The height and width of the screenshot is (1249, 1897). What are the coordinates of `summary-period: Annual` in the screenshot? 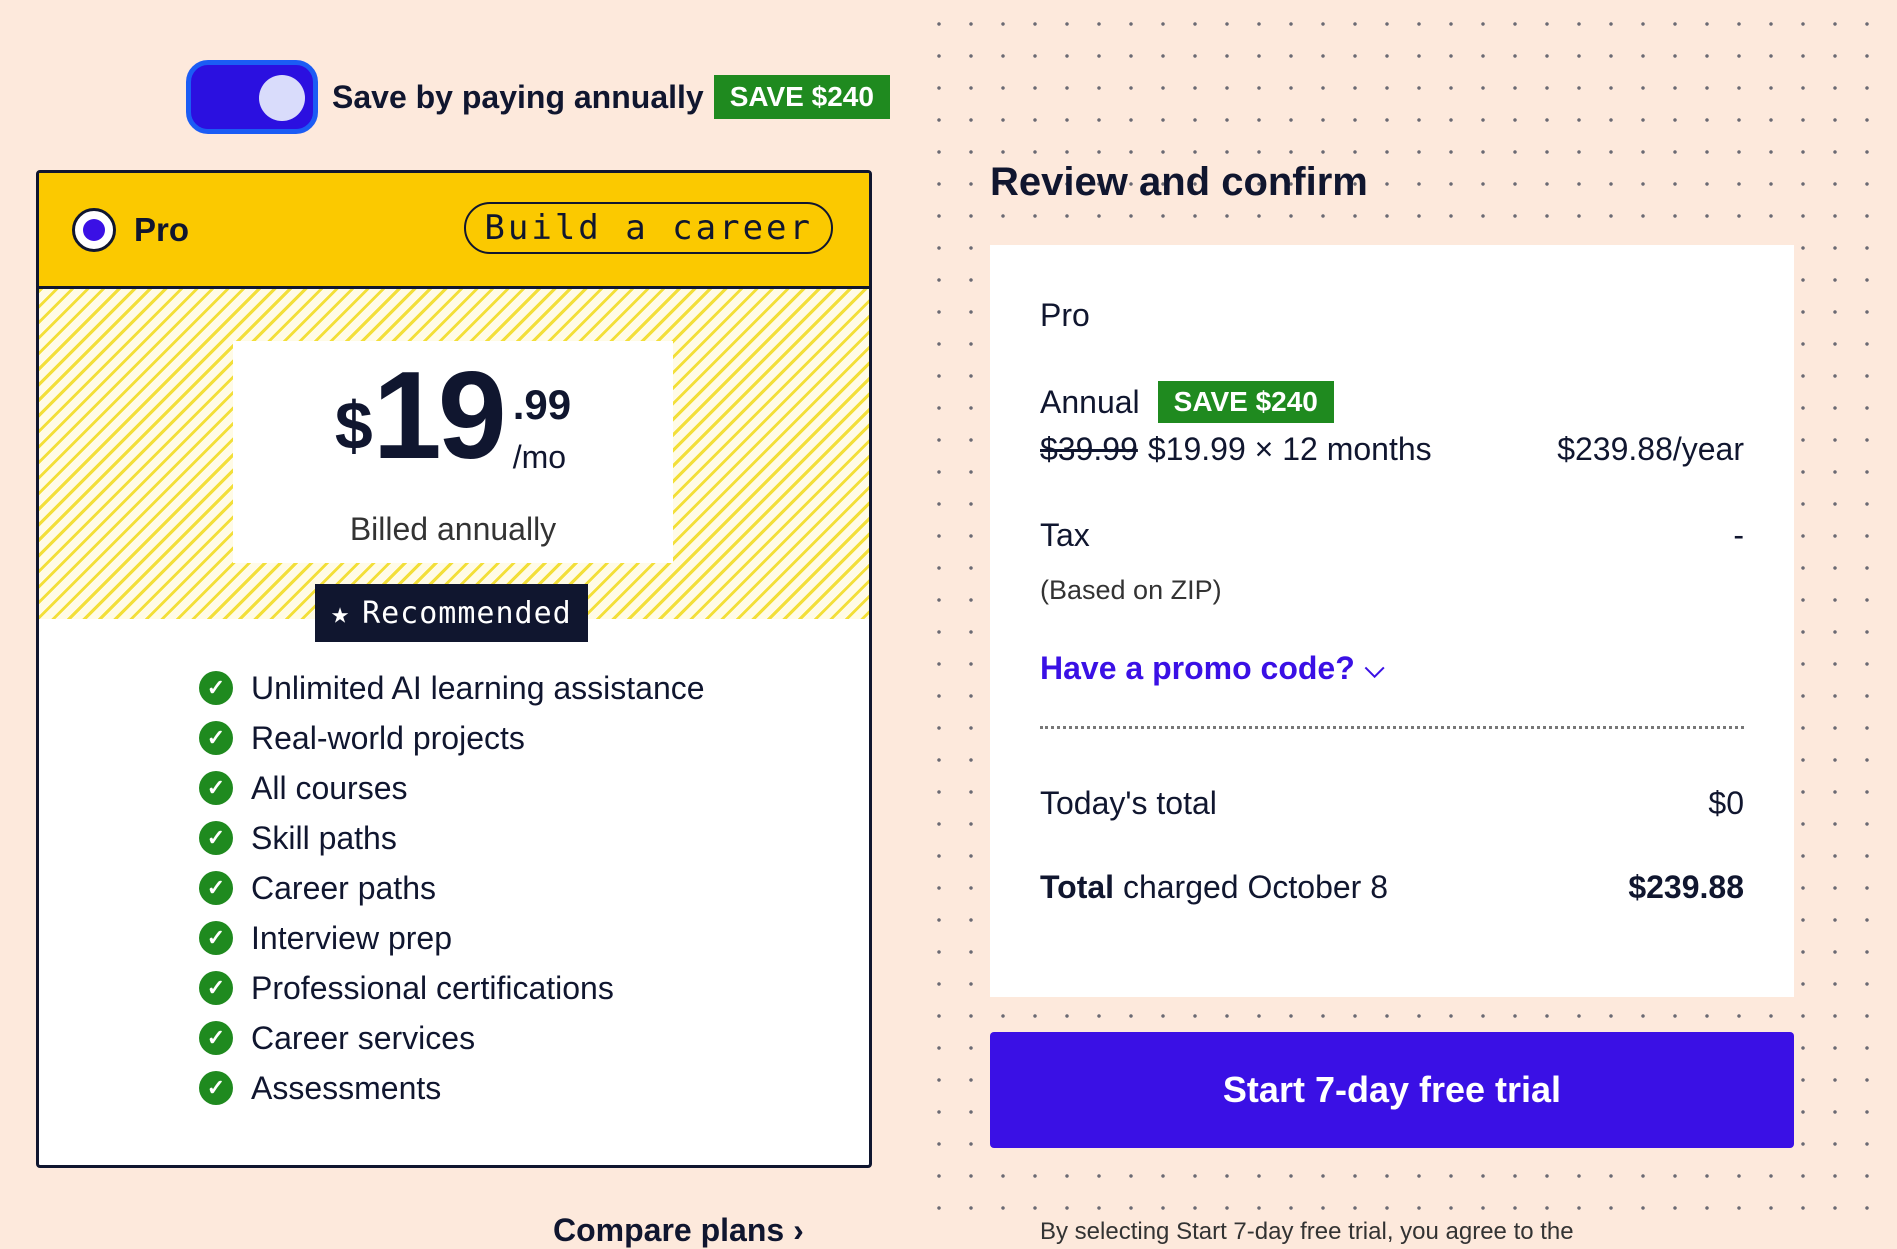 It's located at (1090, 401).